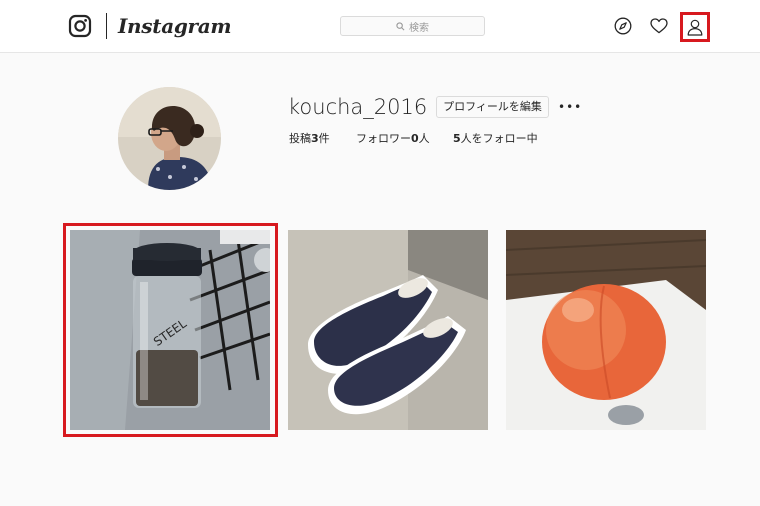 The width and height of the screenshot is (760, 506). I want to click on compass-icon, so click(623, 26).